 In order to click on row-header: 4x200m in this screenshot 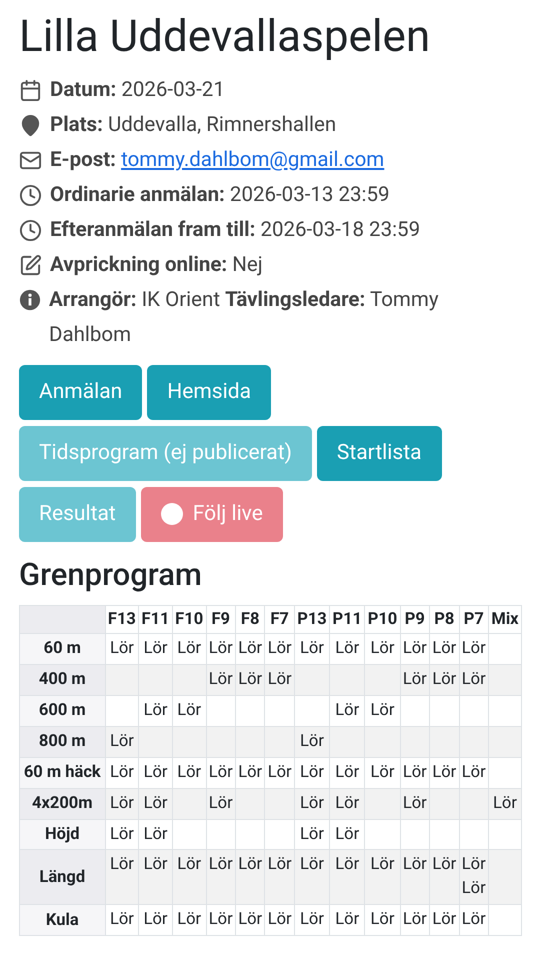, I will do `click(63, 804)`.